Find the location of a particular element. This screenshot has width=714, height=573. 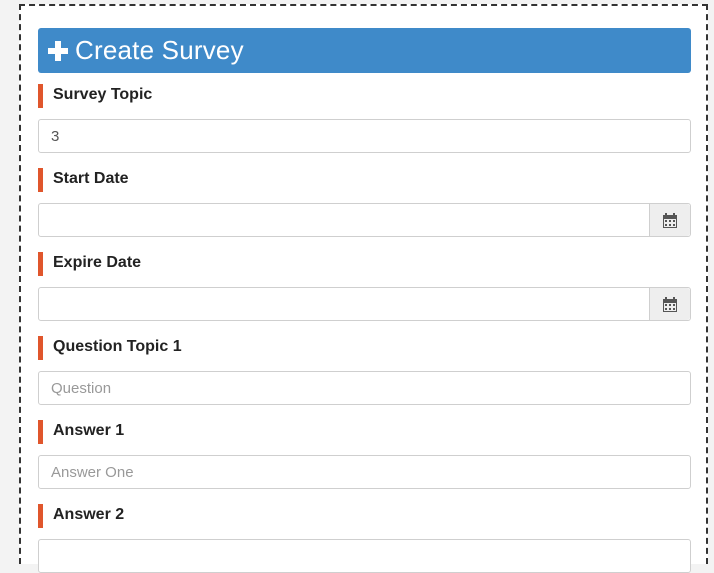

expire-date-picker-button is located at coordinates (669, 304).